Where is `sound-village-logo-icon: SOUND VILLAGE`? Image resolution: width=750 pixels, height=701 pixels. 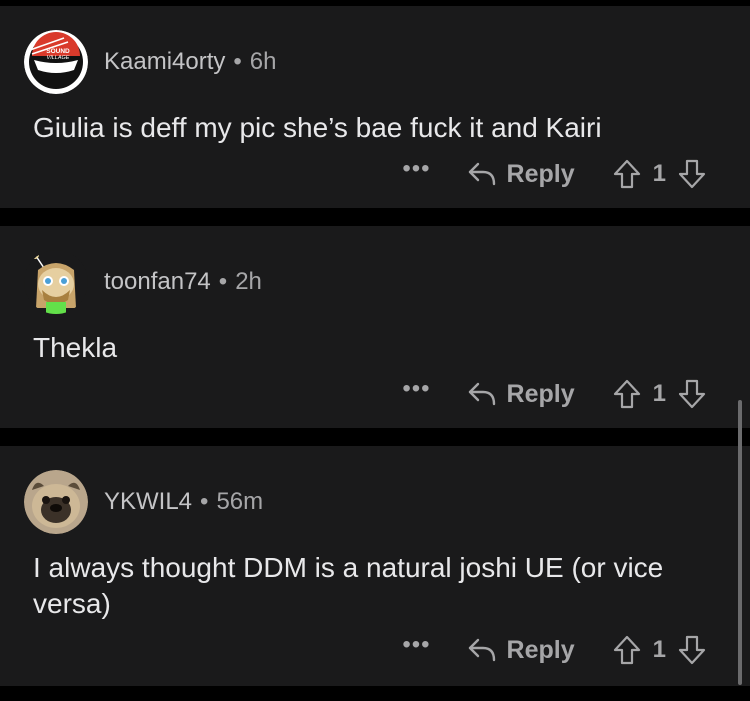 sound-village-logo-icon: SOUND VILLAGE is located at coordinates (56, 62).